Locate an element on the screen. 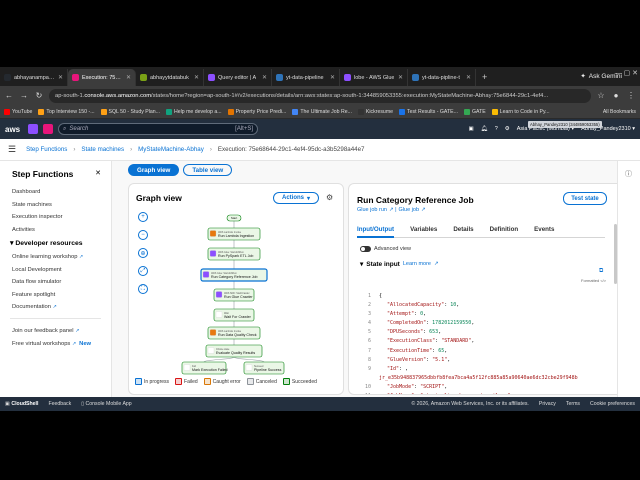 The height and width of the screenshot is (480, 640). glue-job-run-link: Glue job run is located at coordinates (372, 210).